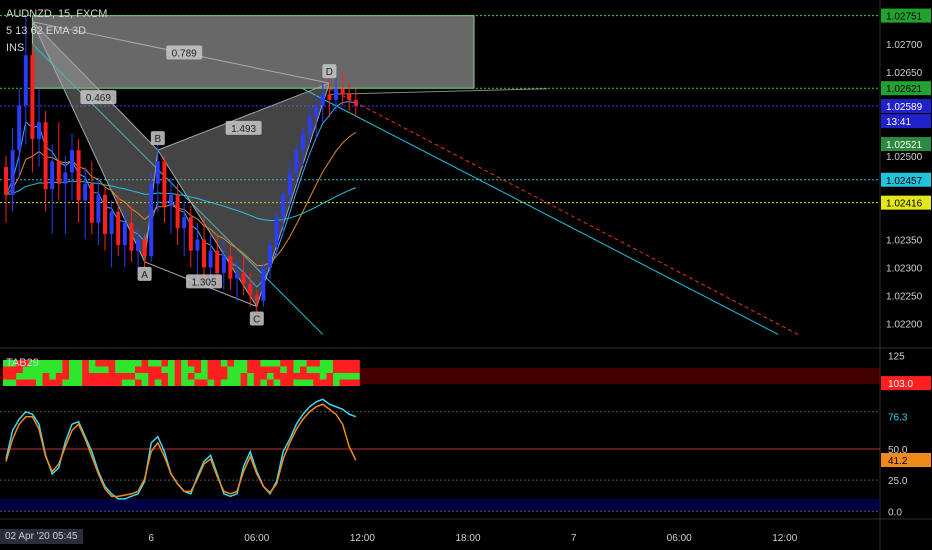 Image resolution: width=932 pixels, height=550 pixels. Describe the element at coordinates (329, 72) in the screenshot. I see `pattern-point-d-text: D` at that location.